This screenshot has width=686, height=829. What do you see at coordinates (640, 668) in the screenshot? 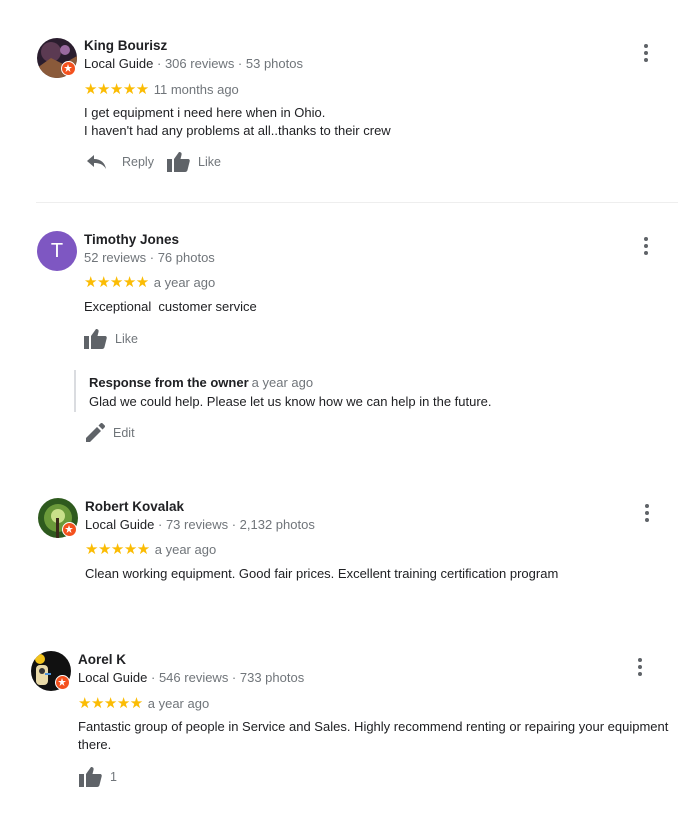
I see `more-options-button` at bounding box center [640, 668].